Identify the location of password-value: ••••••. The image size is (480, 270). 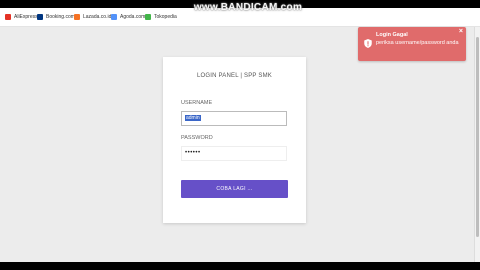
(193, 153).